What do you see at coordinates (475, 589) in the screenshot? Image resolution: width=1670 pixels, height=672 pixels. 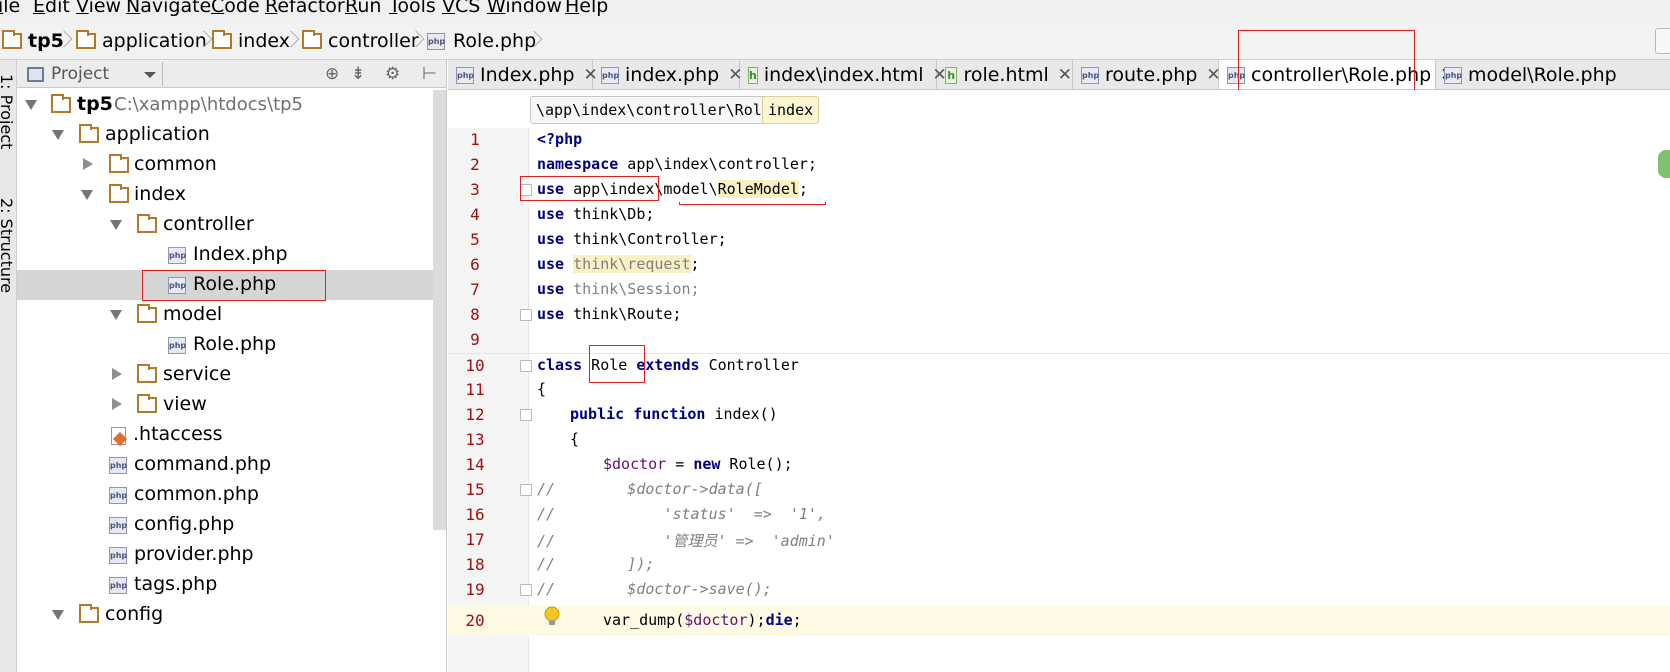 I see `line-number: 19` at bounding box center [475, 589].